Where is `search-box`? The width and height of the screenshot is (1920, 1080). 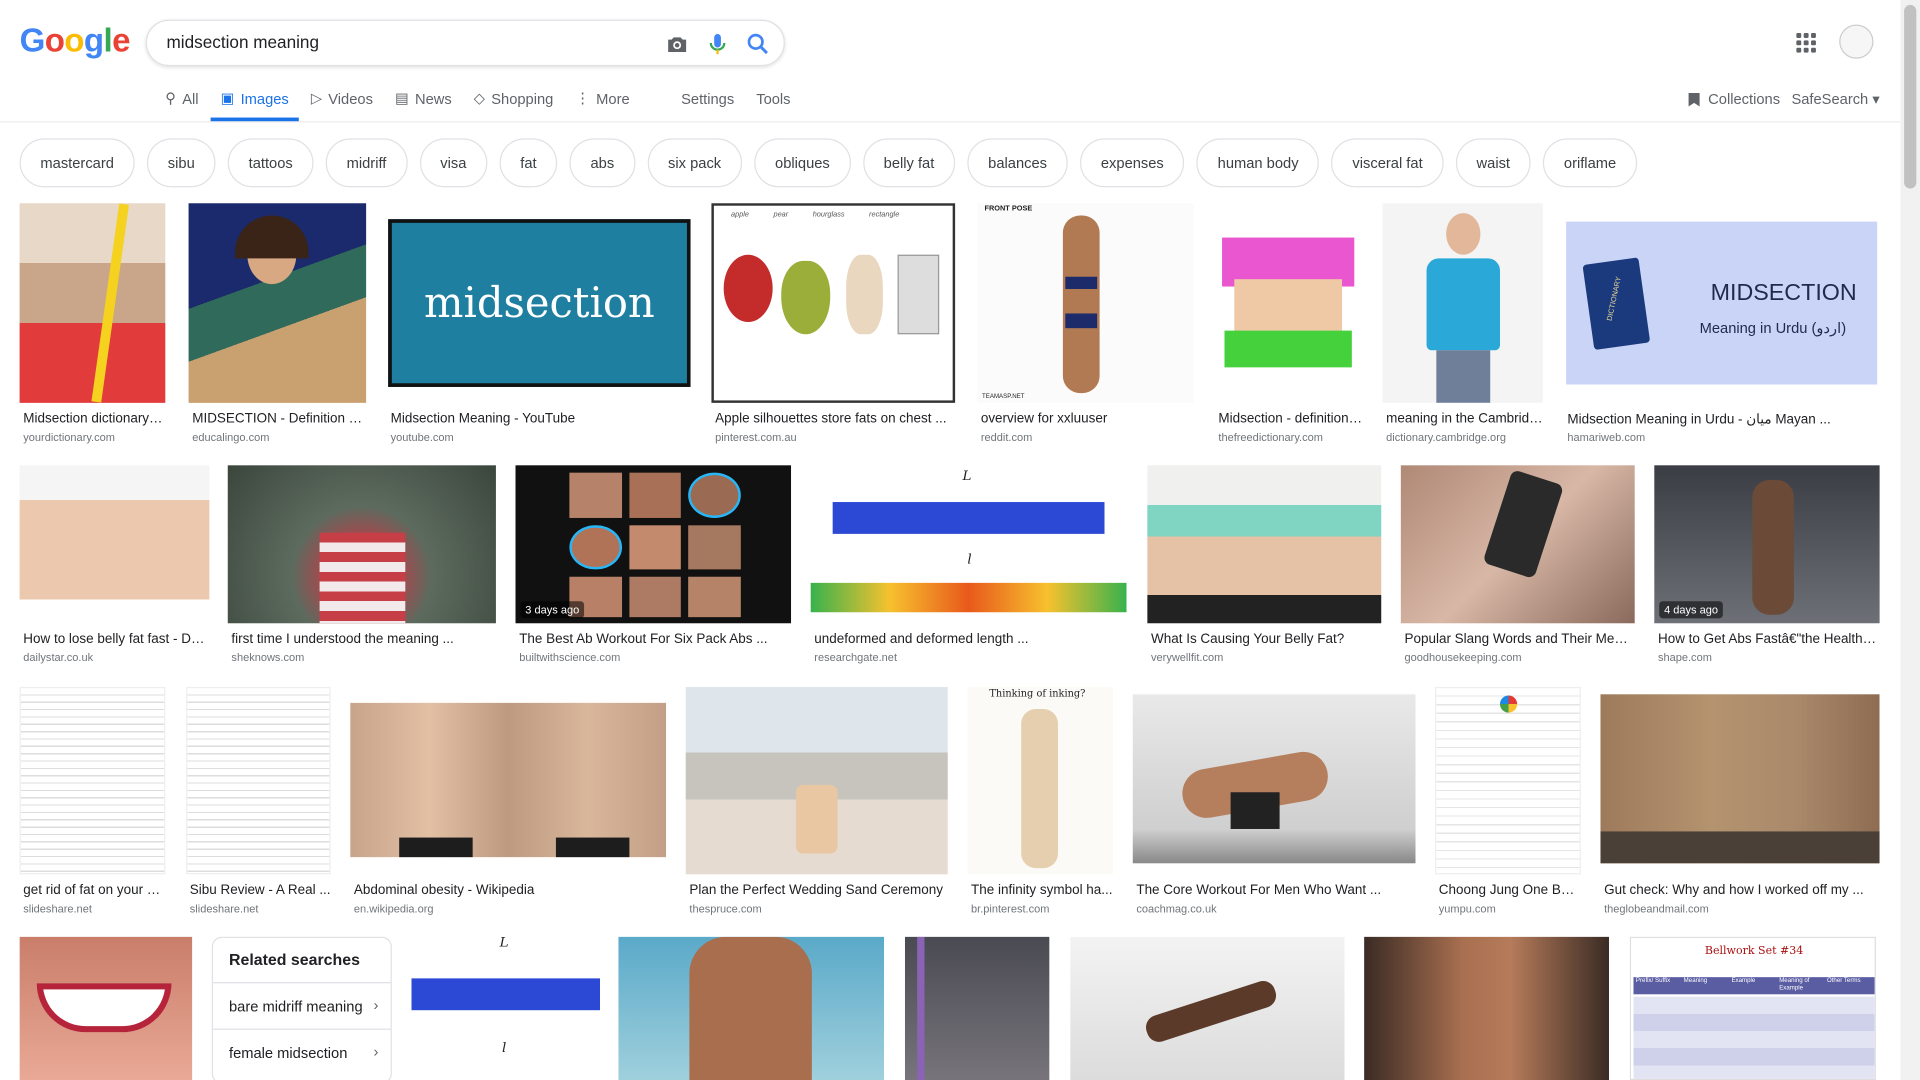 search-box is located at coordinates (465, 43).